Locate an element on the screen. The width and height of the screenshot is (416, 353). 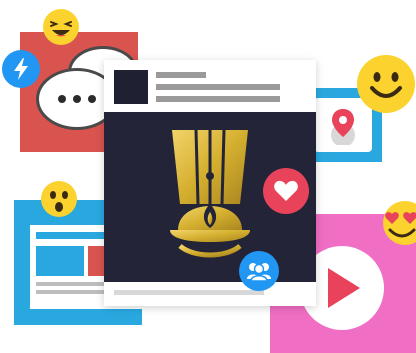
lightning-bolt-icon is located at coordinates (21, 69).